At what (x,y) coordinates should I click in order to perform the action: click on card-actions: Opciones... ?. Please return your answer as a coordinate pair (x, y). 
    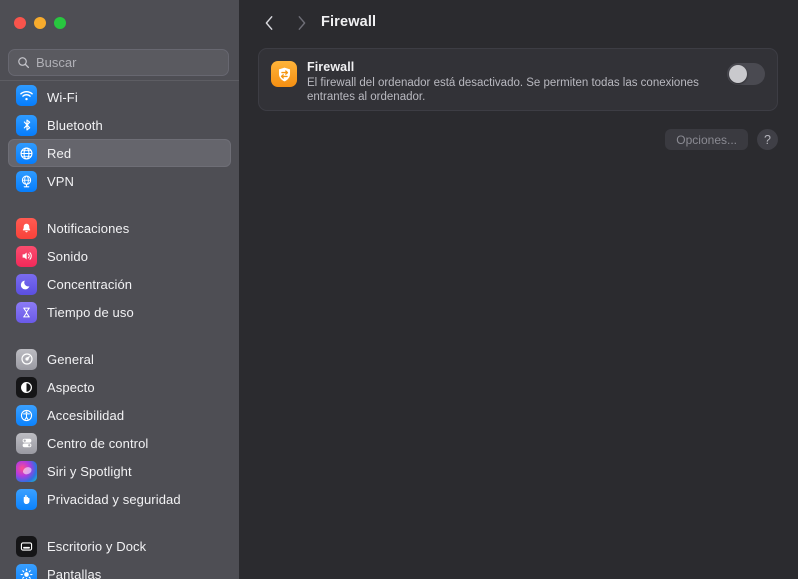
    Looking at the image, I should click on (518, 139).